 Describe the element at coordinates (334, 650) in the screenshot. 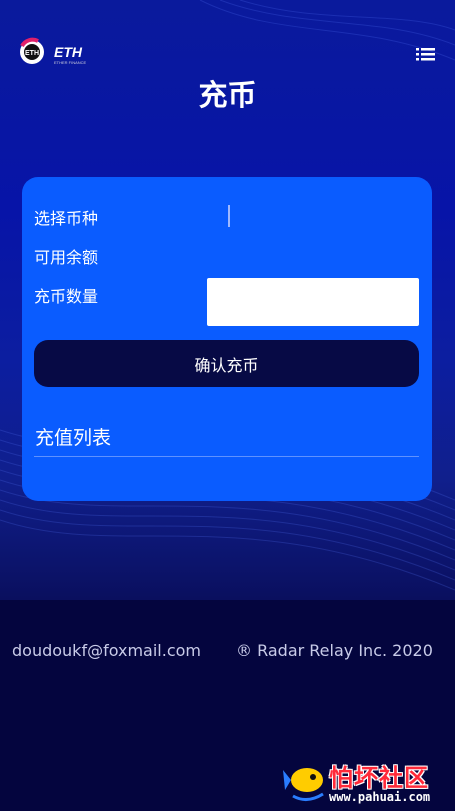

I see `footer-copyright: ® Radar Relay Inc. 2020` at that location.